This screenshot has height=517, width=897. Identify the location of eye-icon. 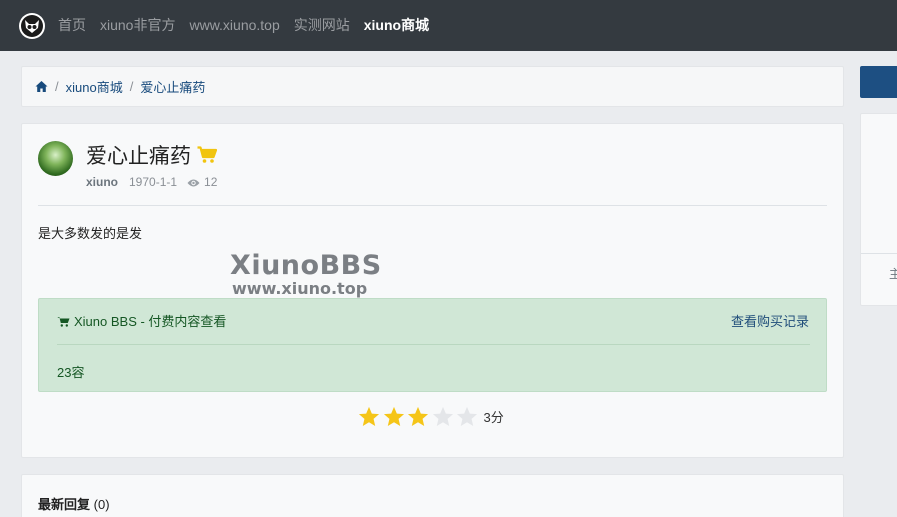
(193, 182).